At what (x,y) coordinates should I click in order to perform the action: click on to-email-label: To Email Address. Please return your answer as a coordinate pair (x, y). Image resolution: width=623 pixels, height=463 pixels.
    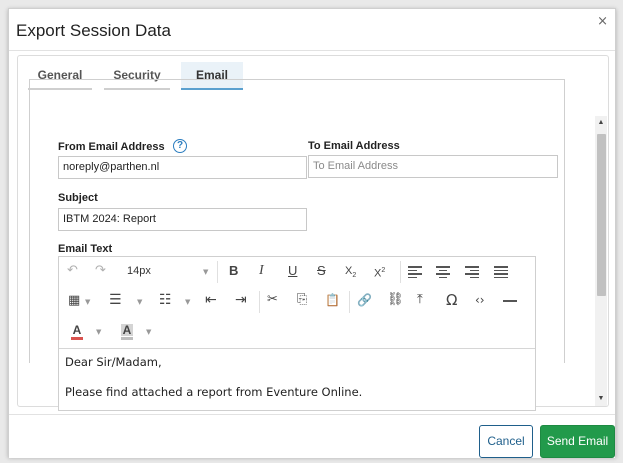
    Looking at the image, I should click on (354, 146).